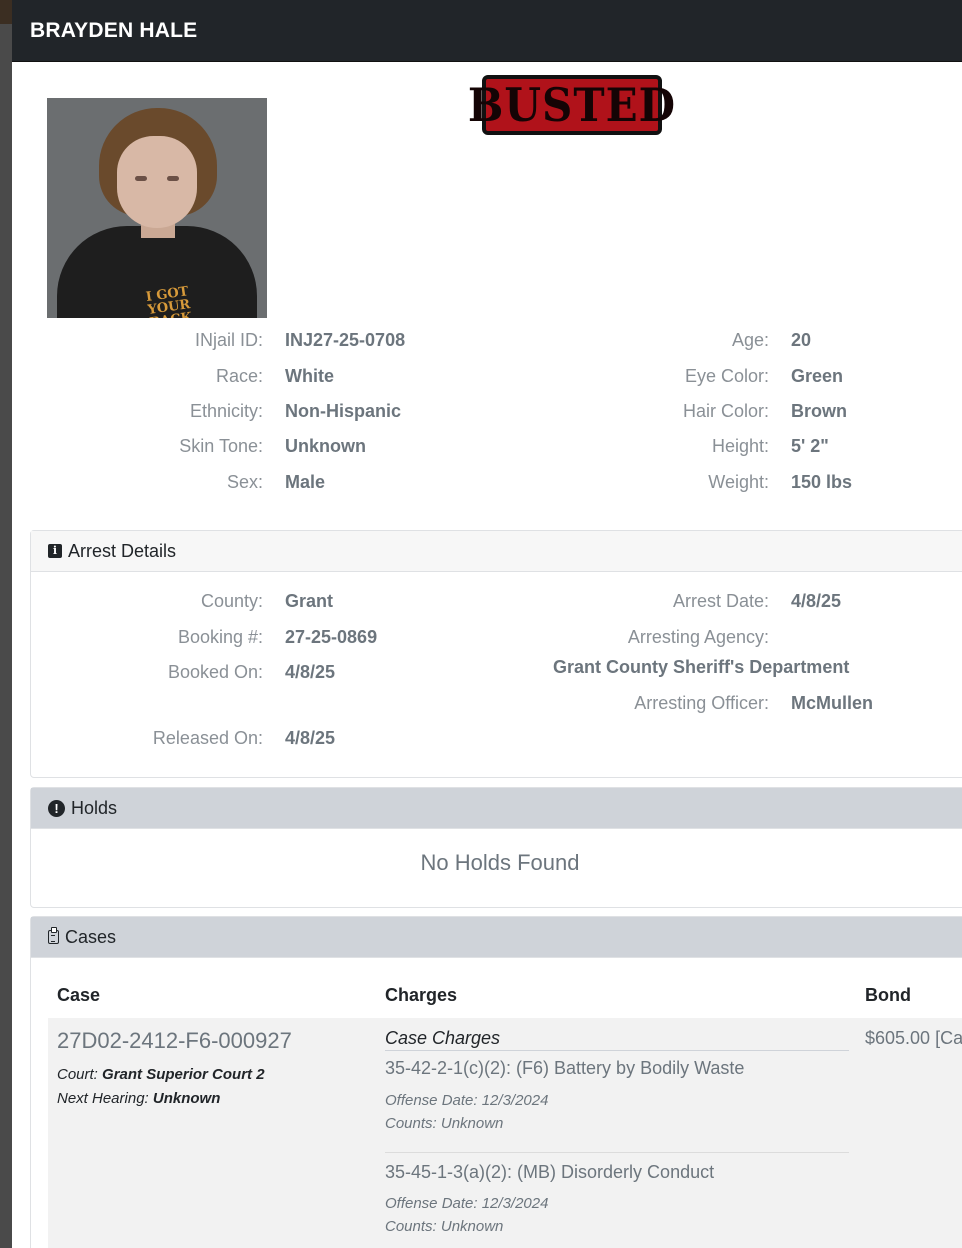 This screenshot has width=962, height=1248. What do you see at coordinates (487, 703) in the screenshot?
I see `arrest-row: Arresting Officer: McMullen` at bounding box center [487, 703].